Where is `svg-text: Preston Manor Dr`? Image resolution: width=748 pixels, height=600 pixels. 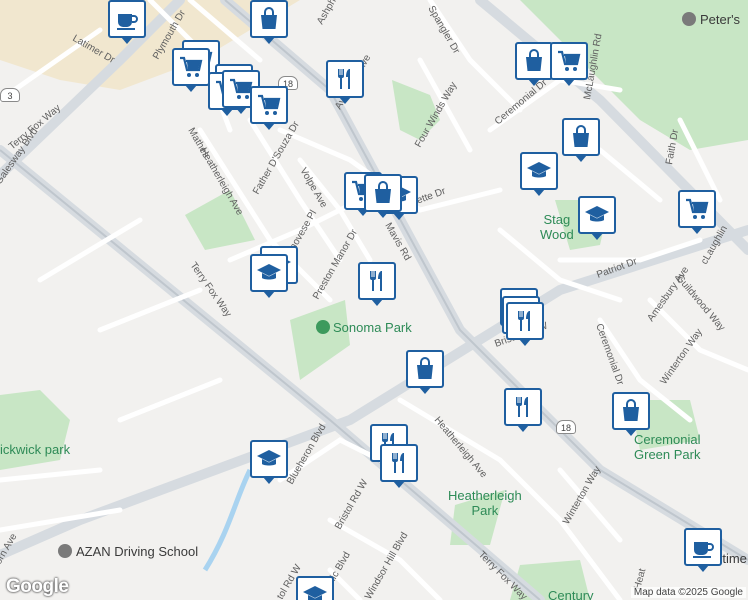 svg-text: Preston Manor Dr is located at coordinates (335, 264).